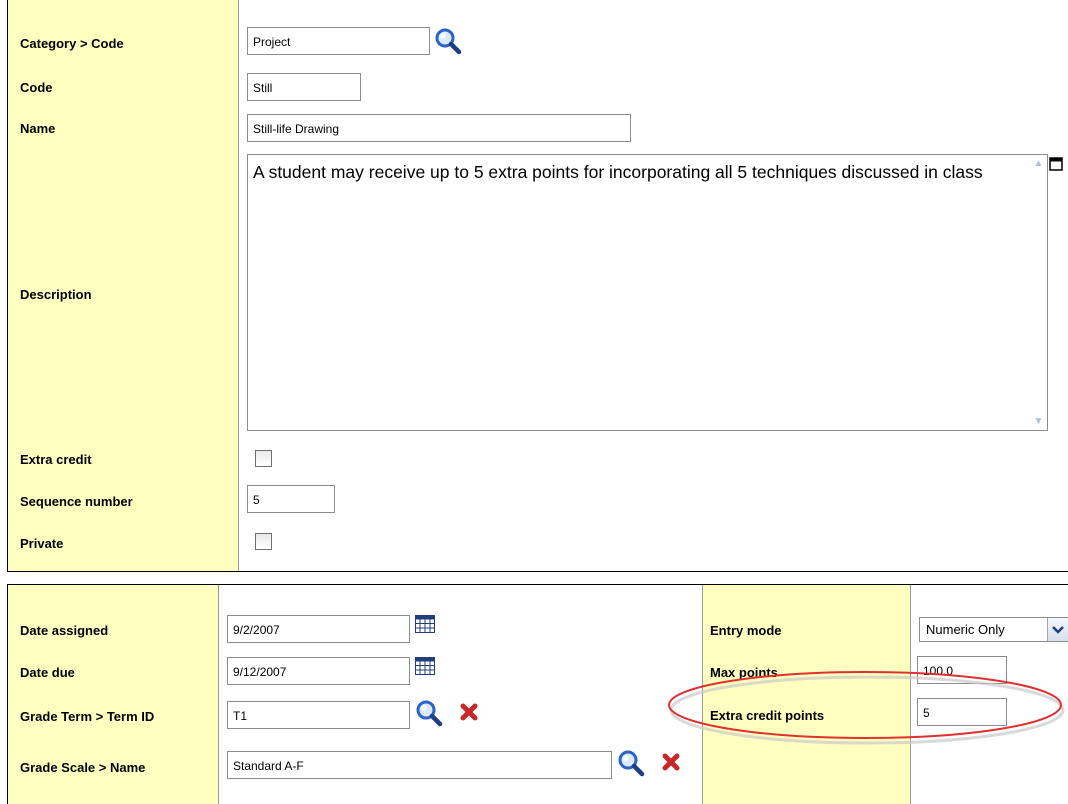 Image resolution: width=1068 pixels, height=804 pixels. Describe the element at coordinates (87, 716) in the screenshot. I see `grade-term-label: Grade Term > Term ID` at that location.